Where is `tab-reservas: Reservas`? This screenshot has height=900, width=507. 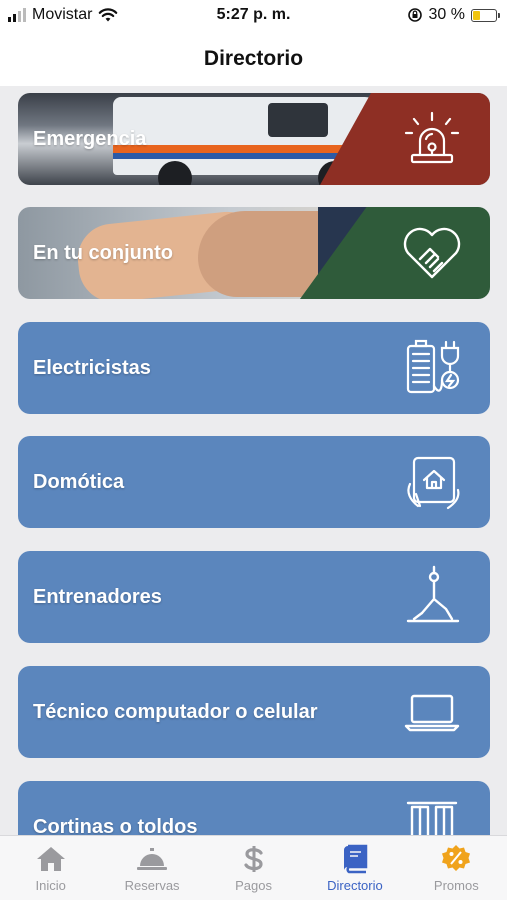
tab-reservas: Reservas is located at coordinates (151, 868).